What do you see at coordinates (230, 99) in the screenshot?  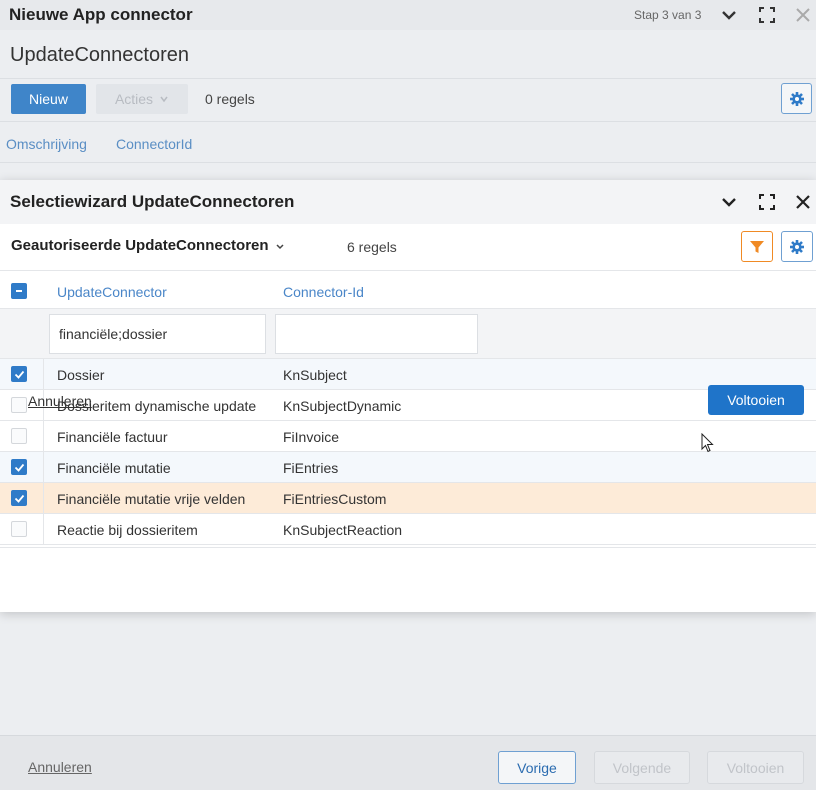 I see `outer-row-count: 0 regels` at bounding box center [230, 99].